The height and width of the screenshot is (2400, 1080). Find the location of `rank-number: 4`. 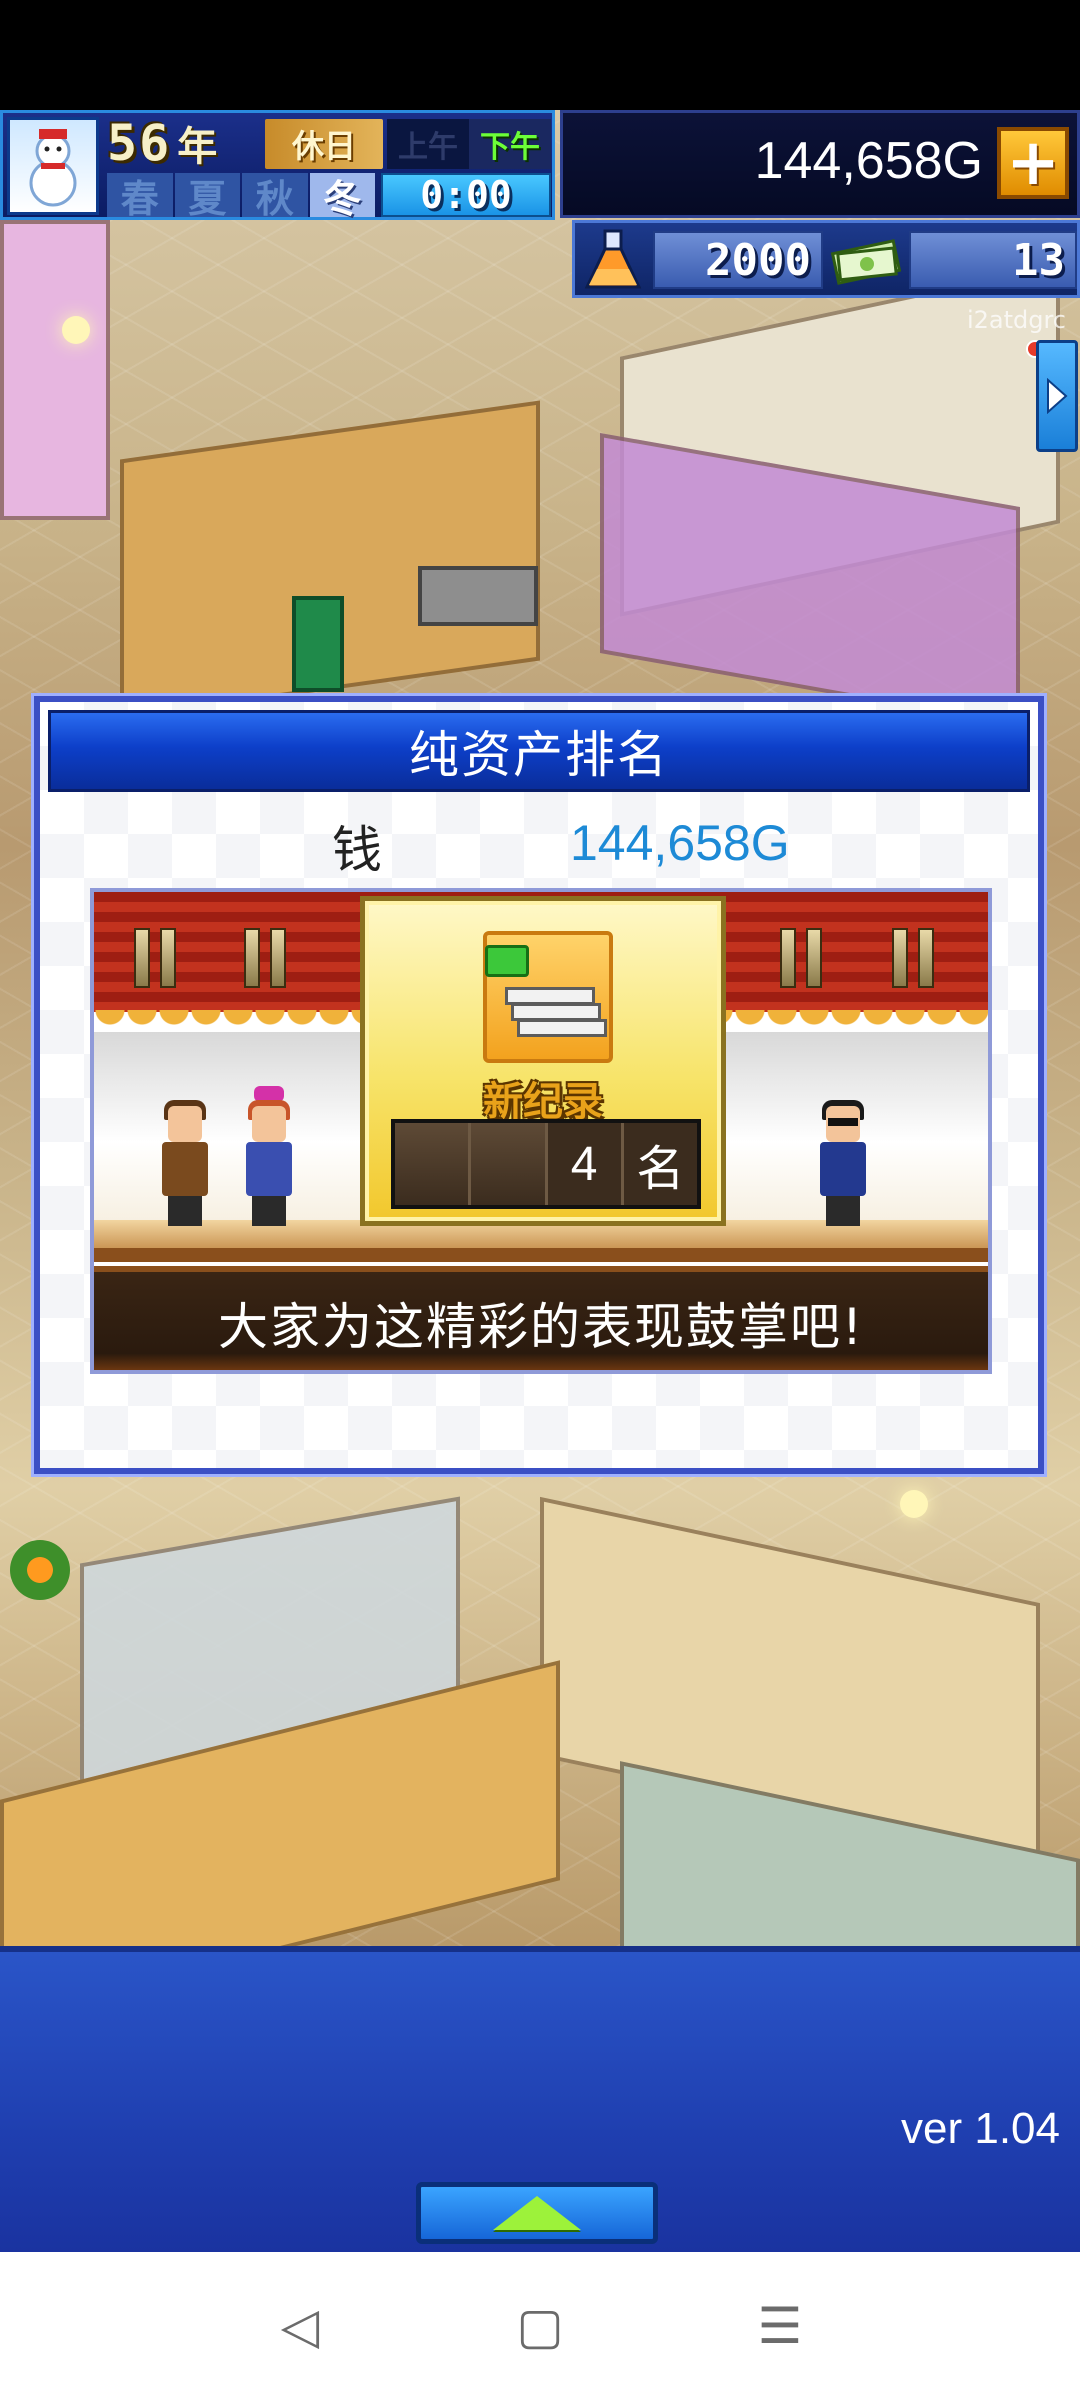

rank-number: 4 is located at coordinates (585, 1164).